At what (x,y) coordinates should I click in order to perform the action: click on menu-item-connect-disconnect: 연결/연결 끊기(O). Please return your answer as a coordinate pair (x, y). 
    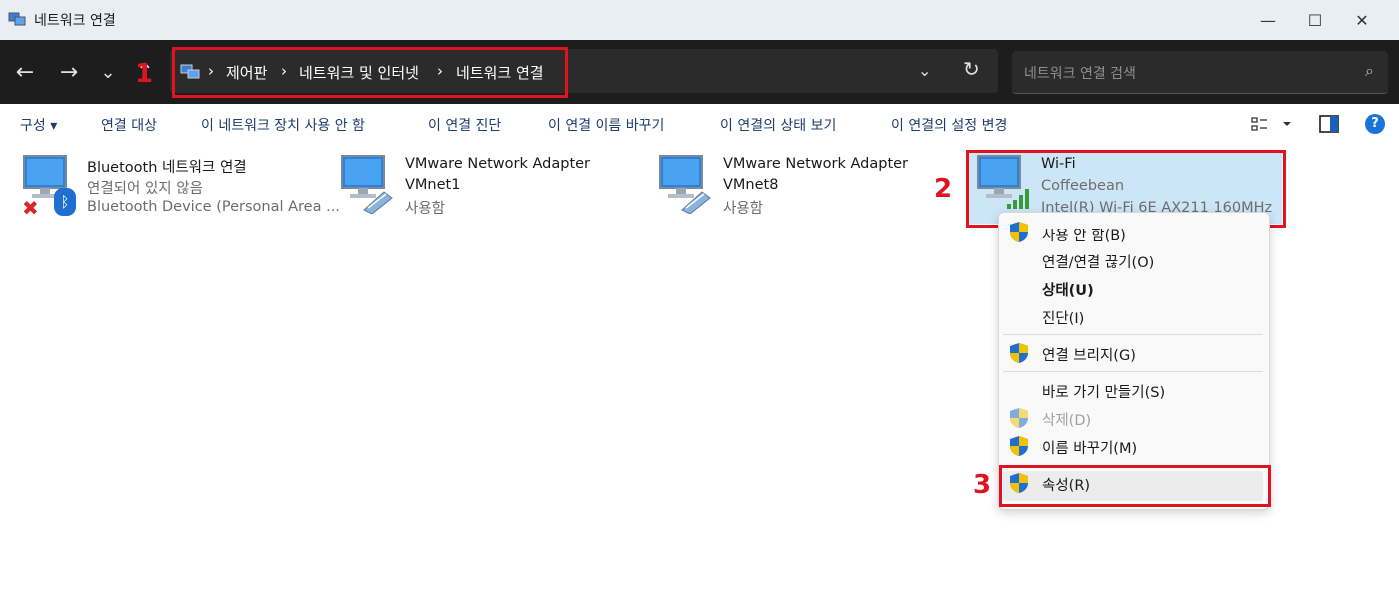
    Looking at the image, I should click on (1098, 261).